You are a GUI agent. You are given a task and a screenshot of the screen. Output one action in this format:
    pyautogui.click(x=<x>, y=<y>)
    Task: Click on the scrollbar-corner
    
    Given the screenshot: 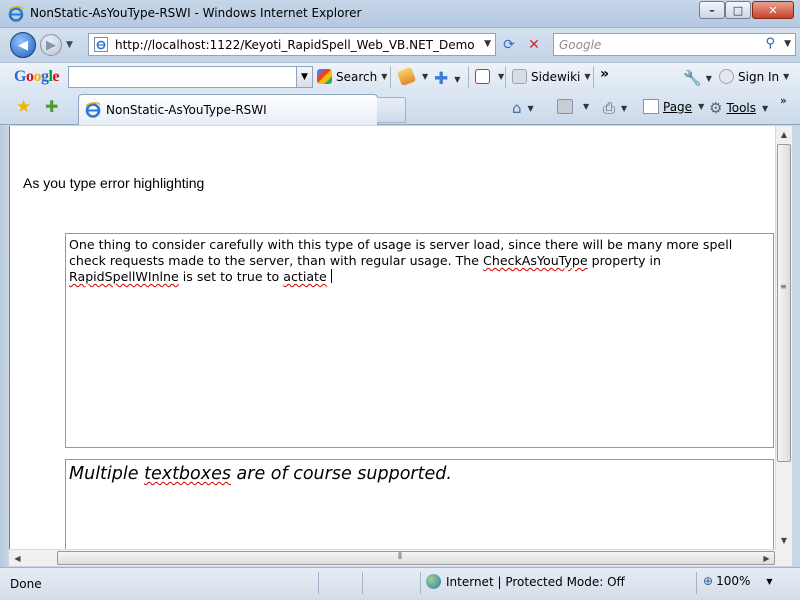 What is the action you would take?
    pyautogui.click(x=783, y=557)
    